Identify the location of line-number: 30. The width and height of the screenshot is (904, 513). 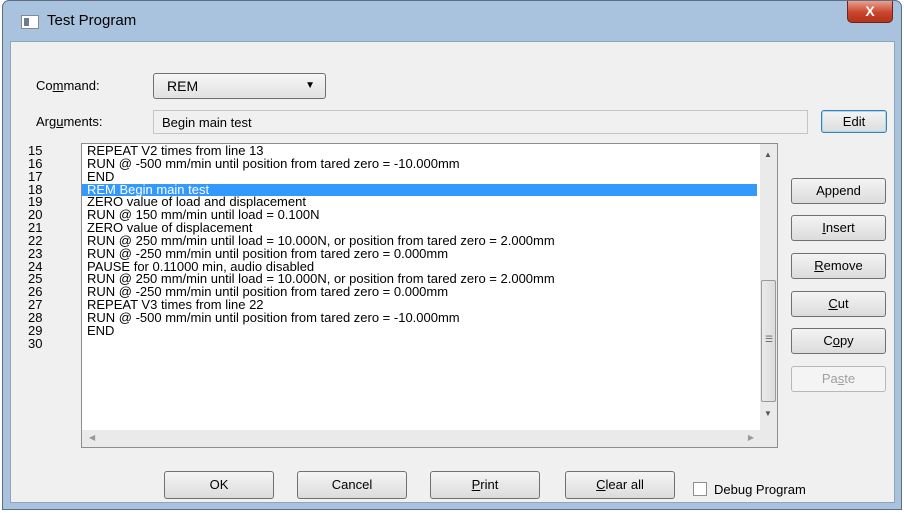
(35, 343).